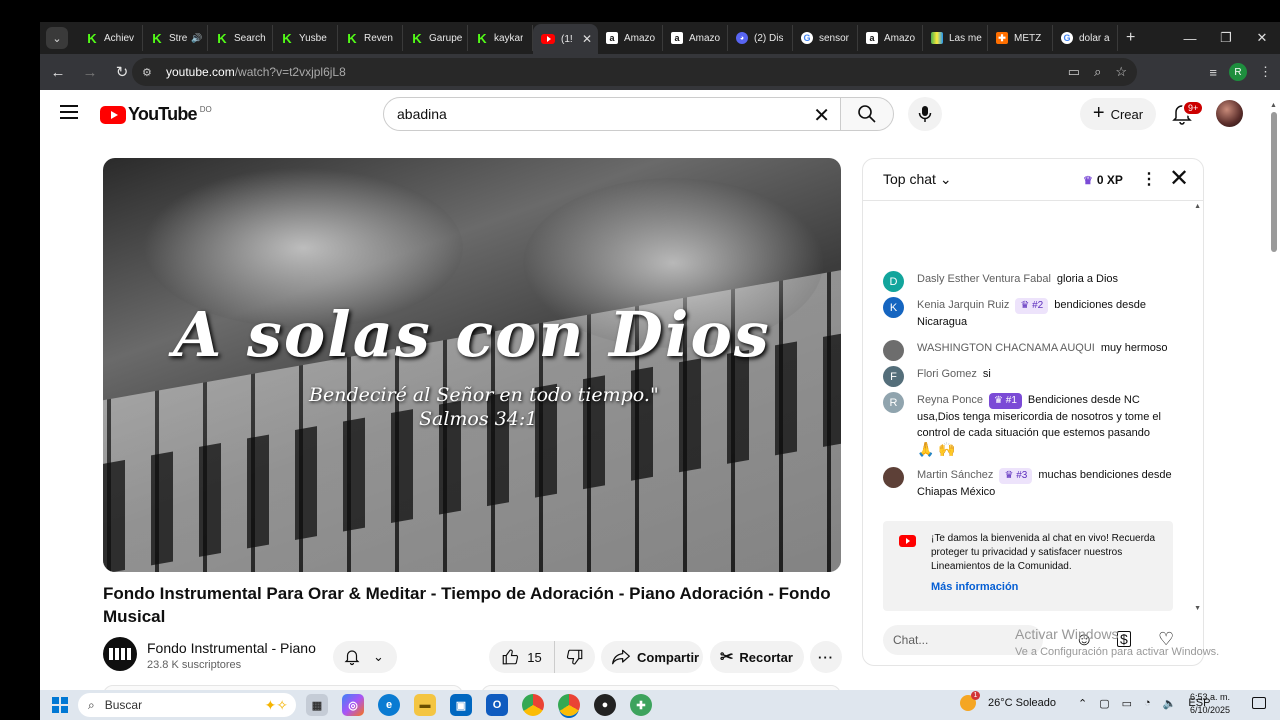 The height and width of the screenshot is (720, 1280). What do you see at coordinates (587, 39) in the screenshot?
I see `close-tab-icon: ✕` at bounding box center [587, 39].